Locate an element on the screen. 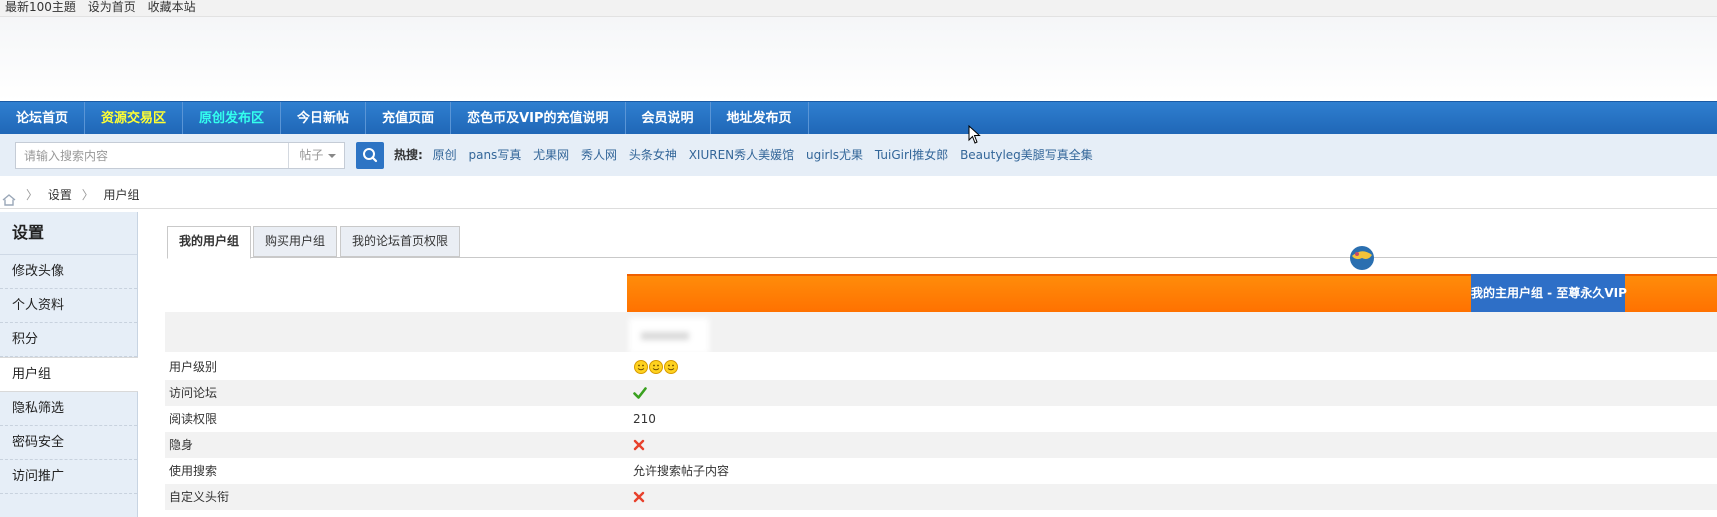  table-row: 使用搜索 允许搜索帖子内容 is located at coordinates (941, 471).